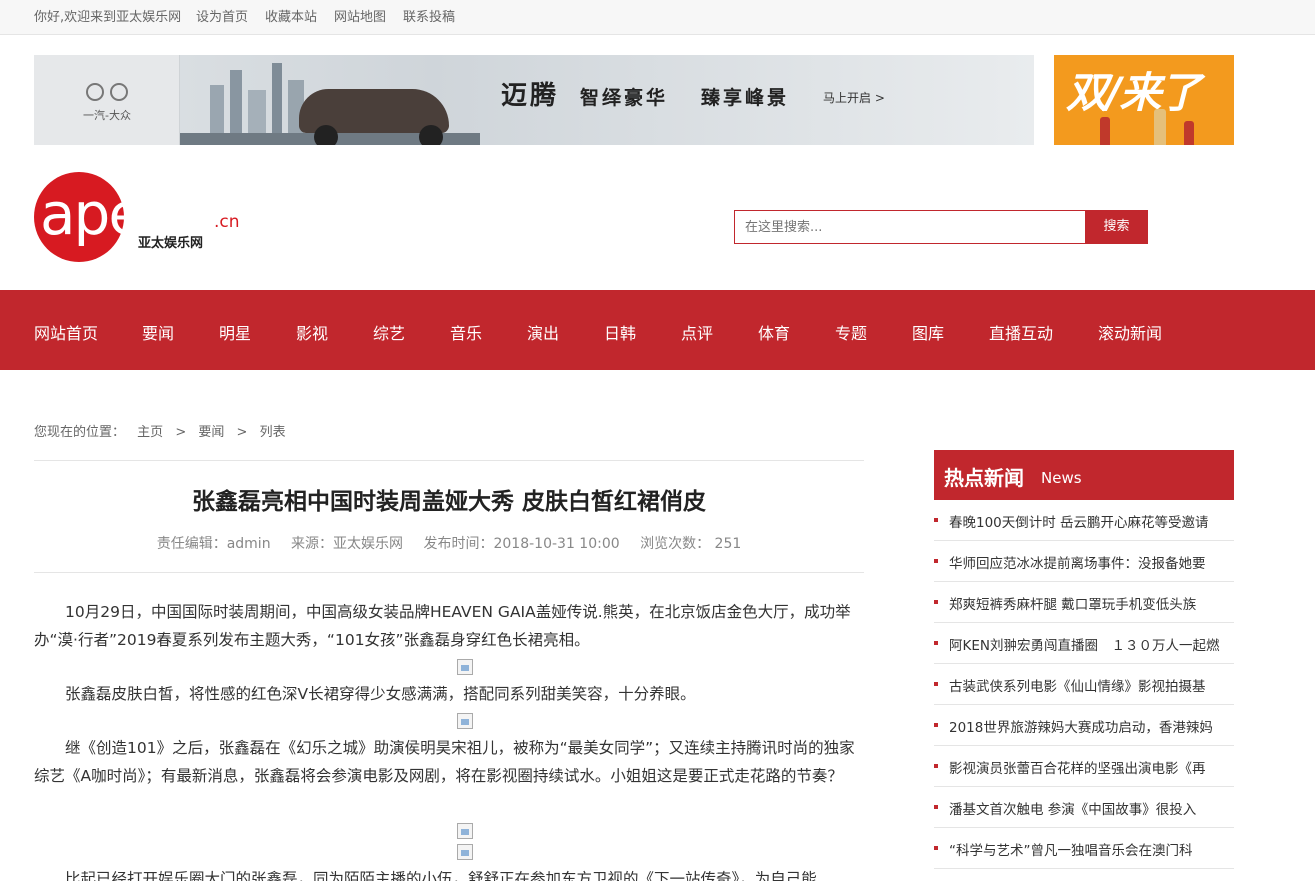 Image resolution: width=1315 pixels, height=881 pixels. What do you see at coordinates (1021, 332) in the screenshot?
I see `nav-item-live: 直播互动` at bounding box center [1021, 332].